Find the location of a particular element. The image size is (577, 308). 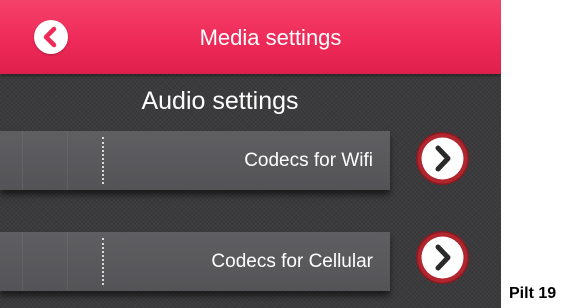

page-title: Media settings is located at coordinates (270, 37).